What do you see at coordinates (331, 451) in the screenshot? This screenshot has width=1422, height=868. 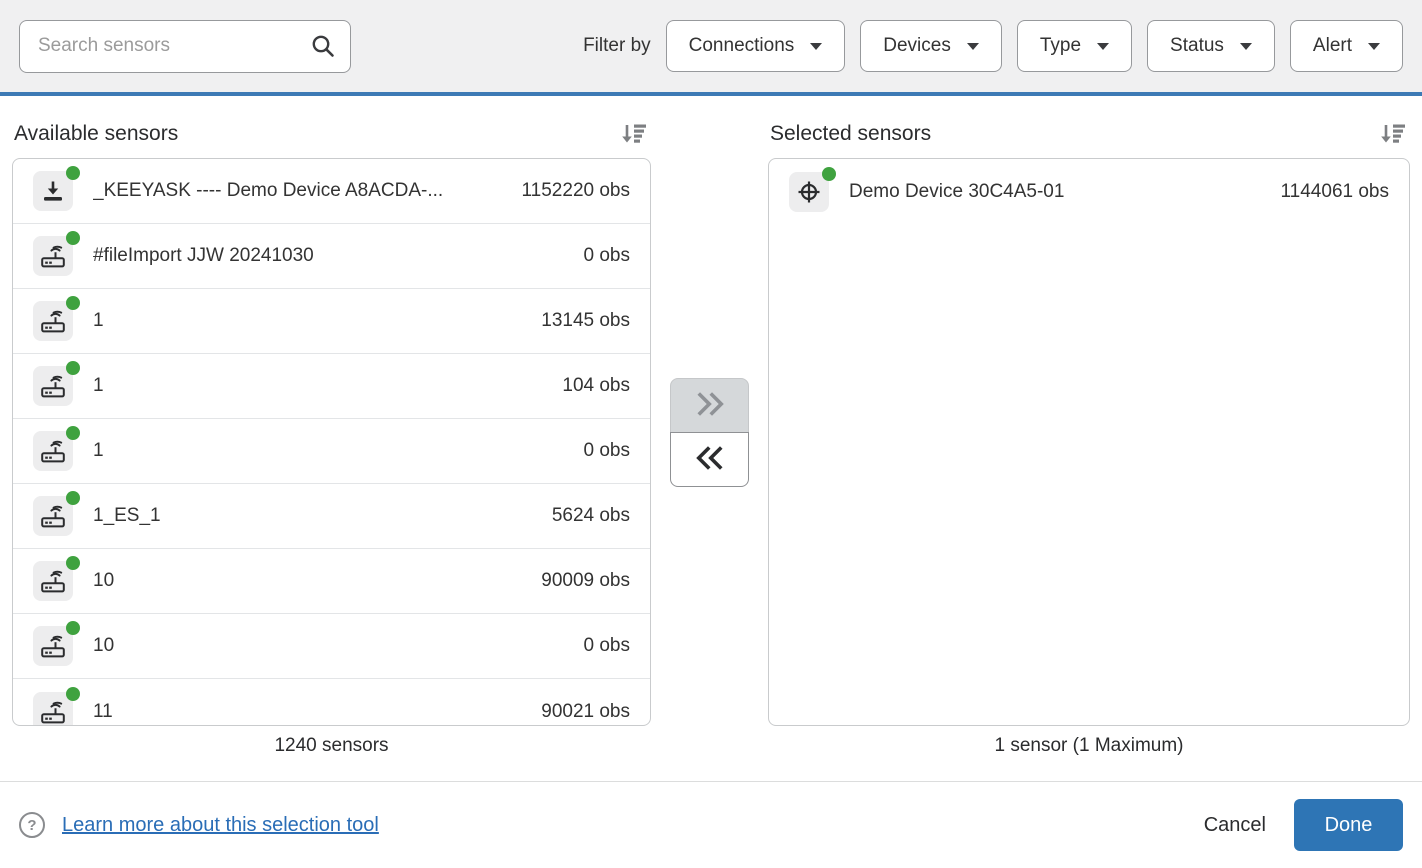 I see `sensor-row: 1 0 obs` at bounding box center [331, 451].